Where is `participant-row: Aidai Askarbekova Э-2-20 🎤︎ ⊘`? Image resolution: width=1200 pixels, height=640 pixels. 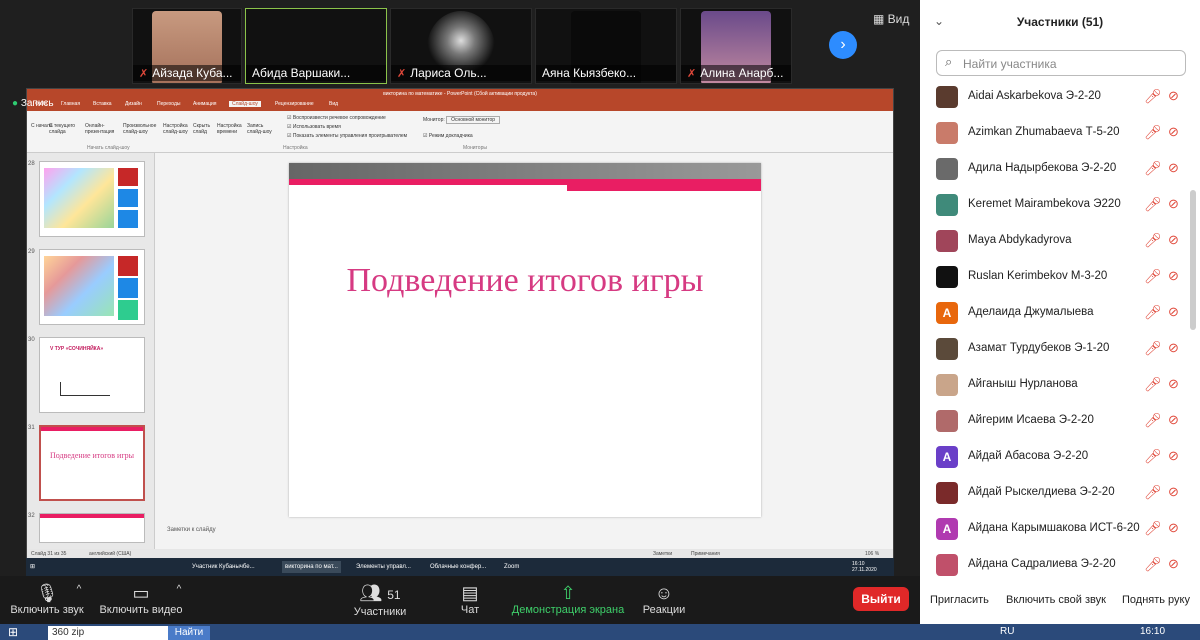
participant-row: Aidai Askarbekova Э-2-20 🎤︎ ⊘ is located at coordinates (1055, 98).